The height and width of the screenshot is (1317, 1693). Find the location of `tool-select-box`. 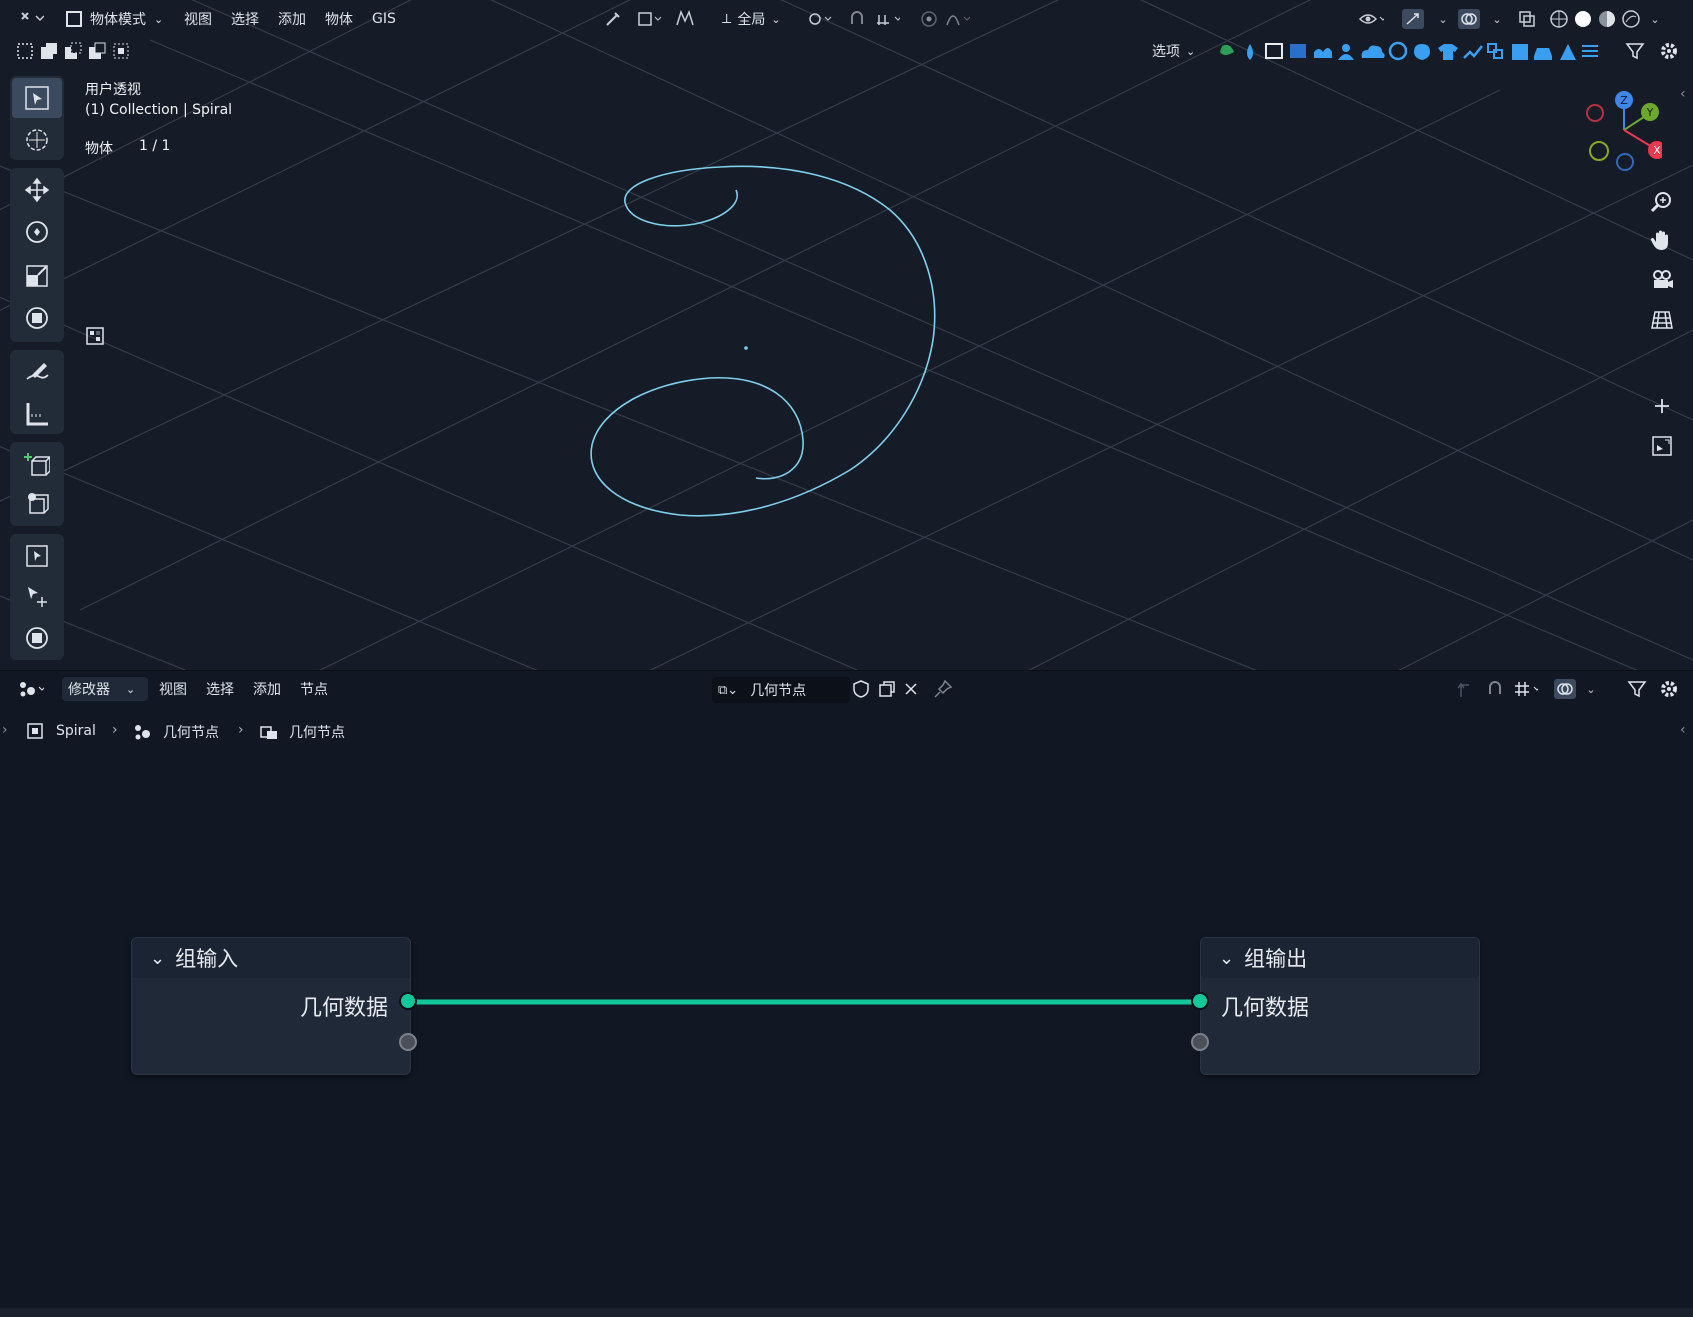

tool-select-box is located at coordinates (37, 98).